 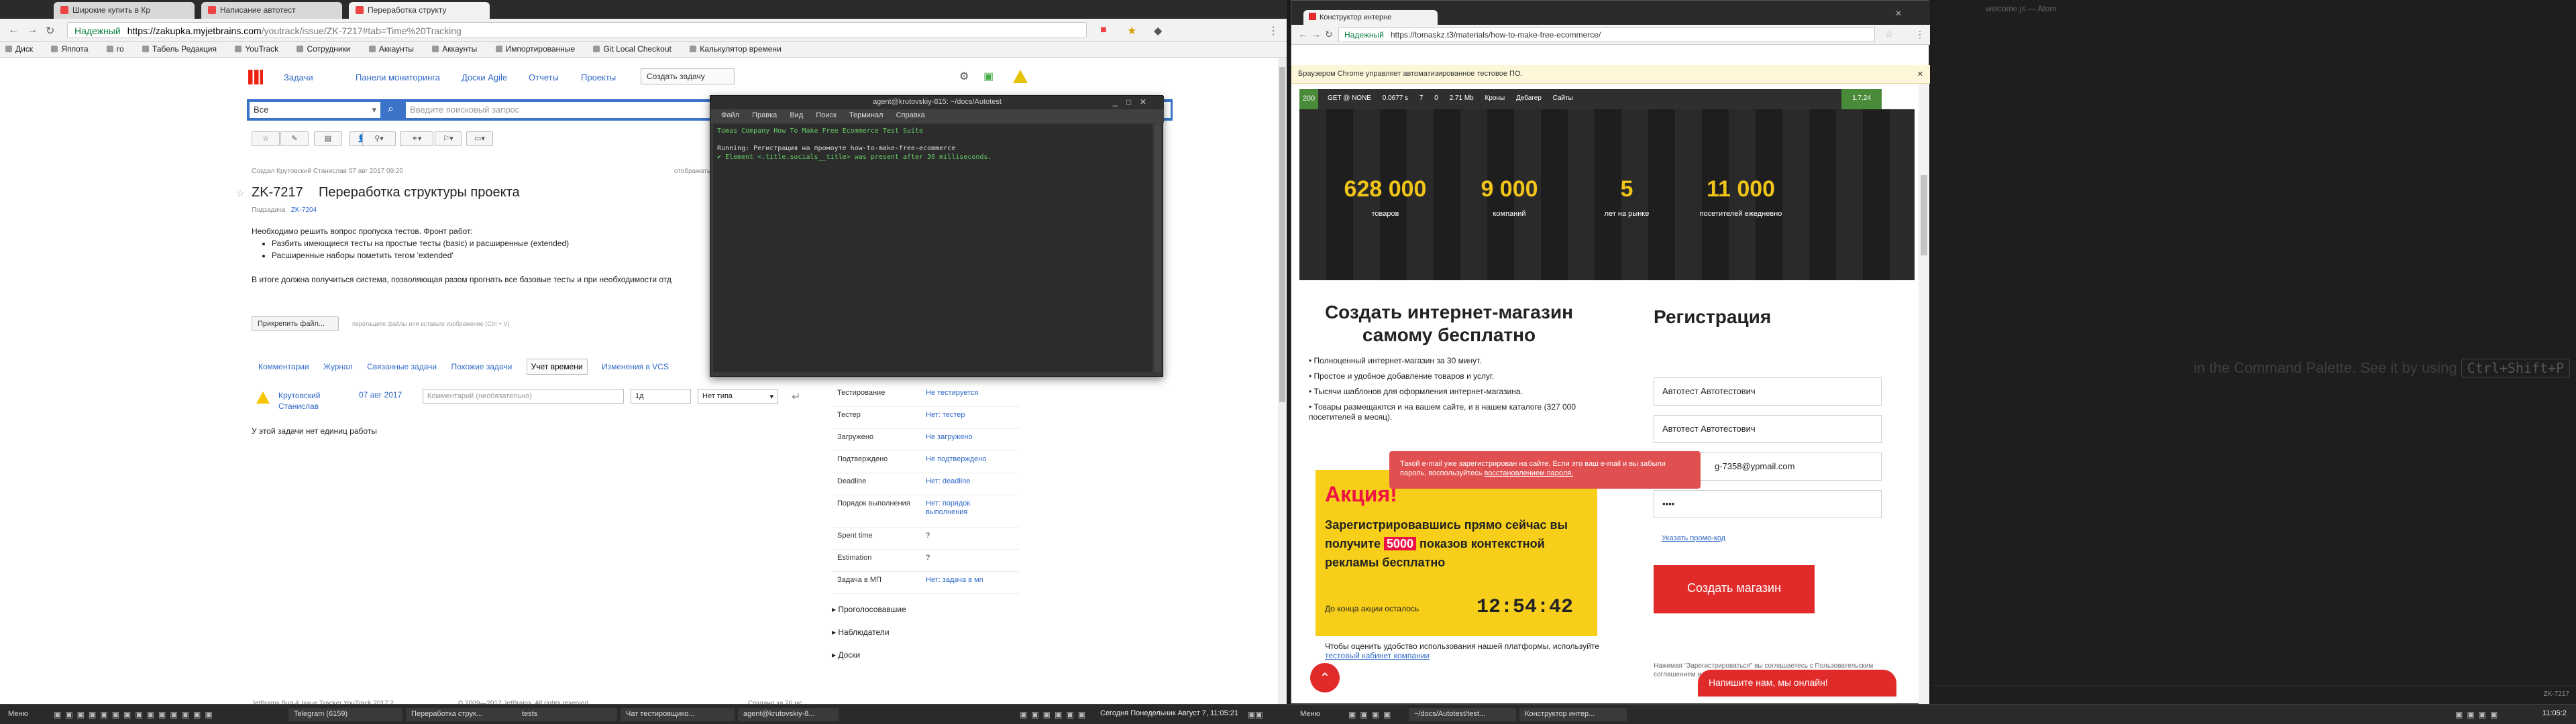 I want to click on section-boards: ▸ Доски, so click(x=846, y=655).